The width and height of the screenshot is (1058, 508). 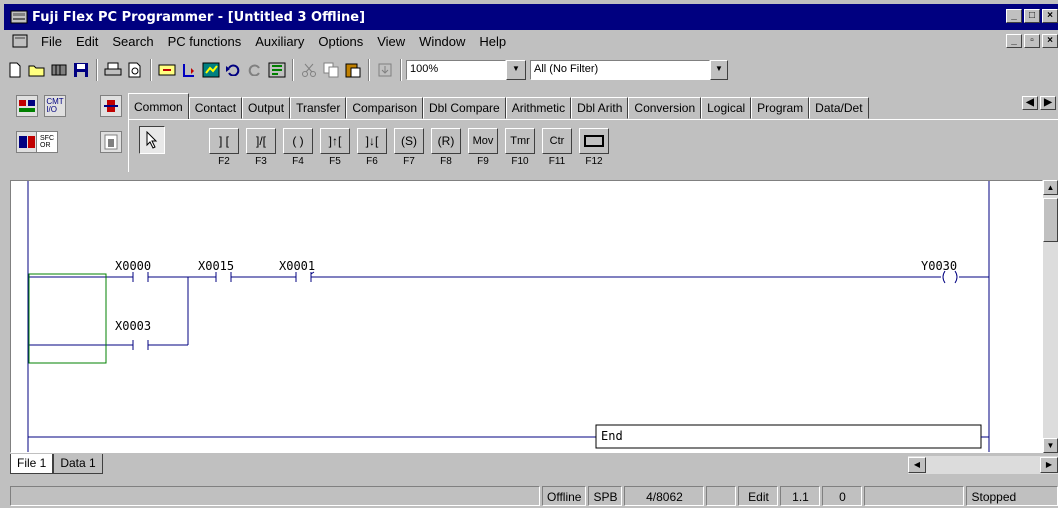 I want to click on insert-rung-icon, so click(x=167, y=70).